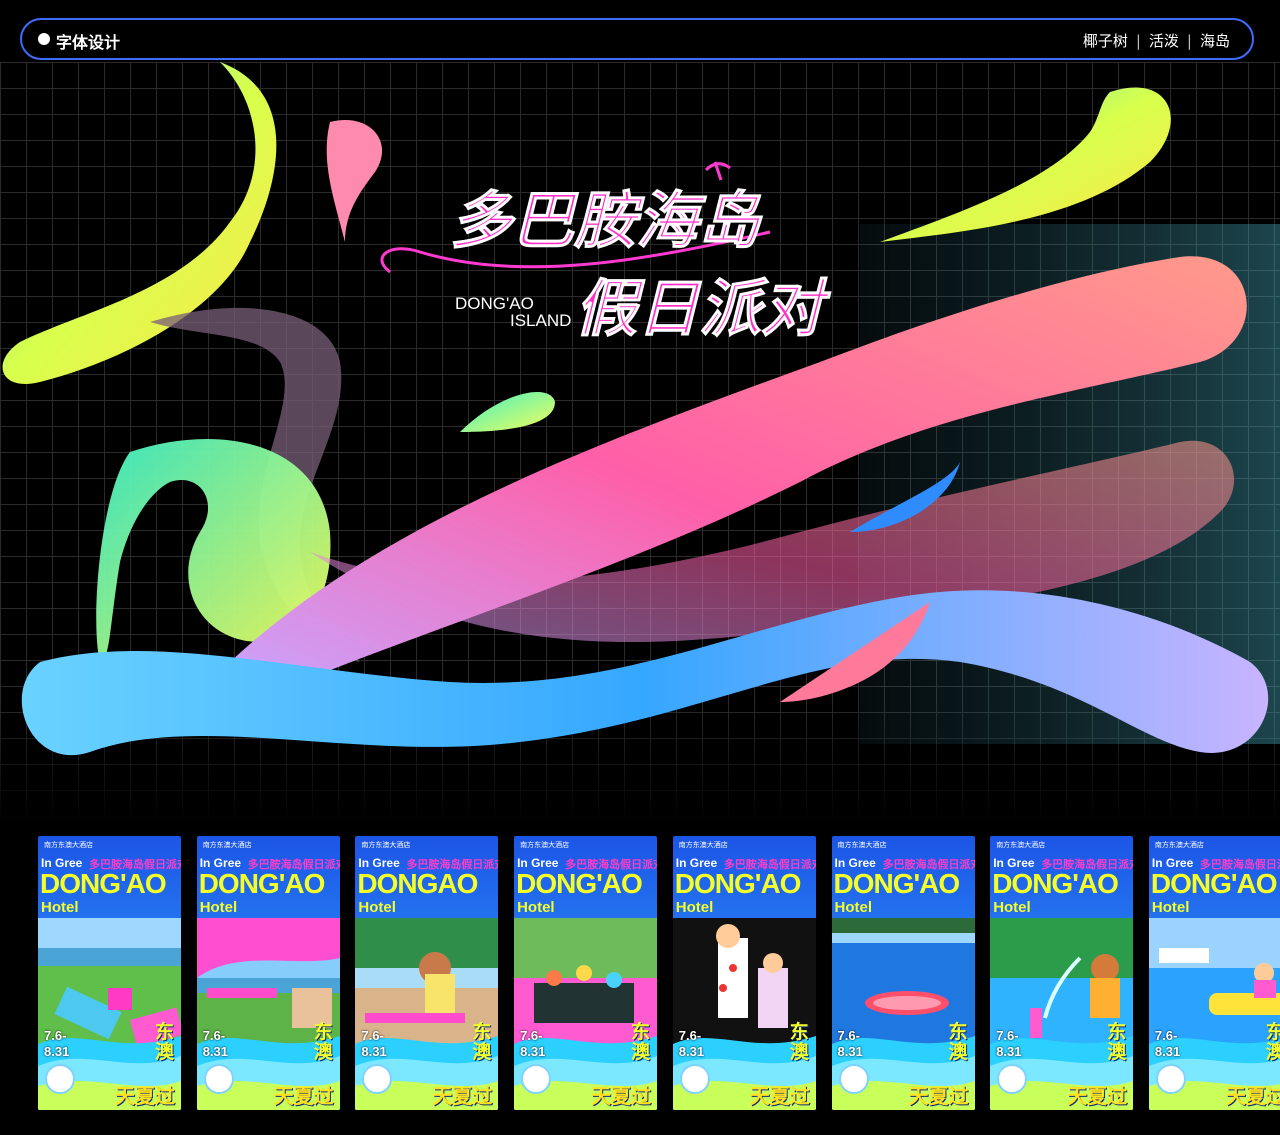  Describe the element at coordinates (417, 883) in the screenshot. I see `poster-headline: DONGAO` at that location.